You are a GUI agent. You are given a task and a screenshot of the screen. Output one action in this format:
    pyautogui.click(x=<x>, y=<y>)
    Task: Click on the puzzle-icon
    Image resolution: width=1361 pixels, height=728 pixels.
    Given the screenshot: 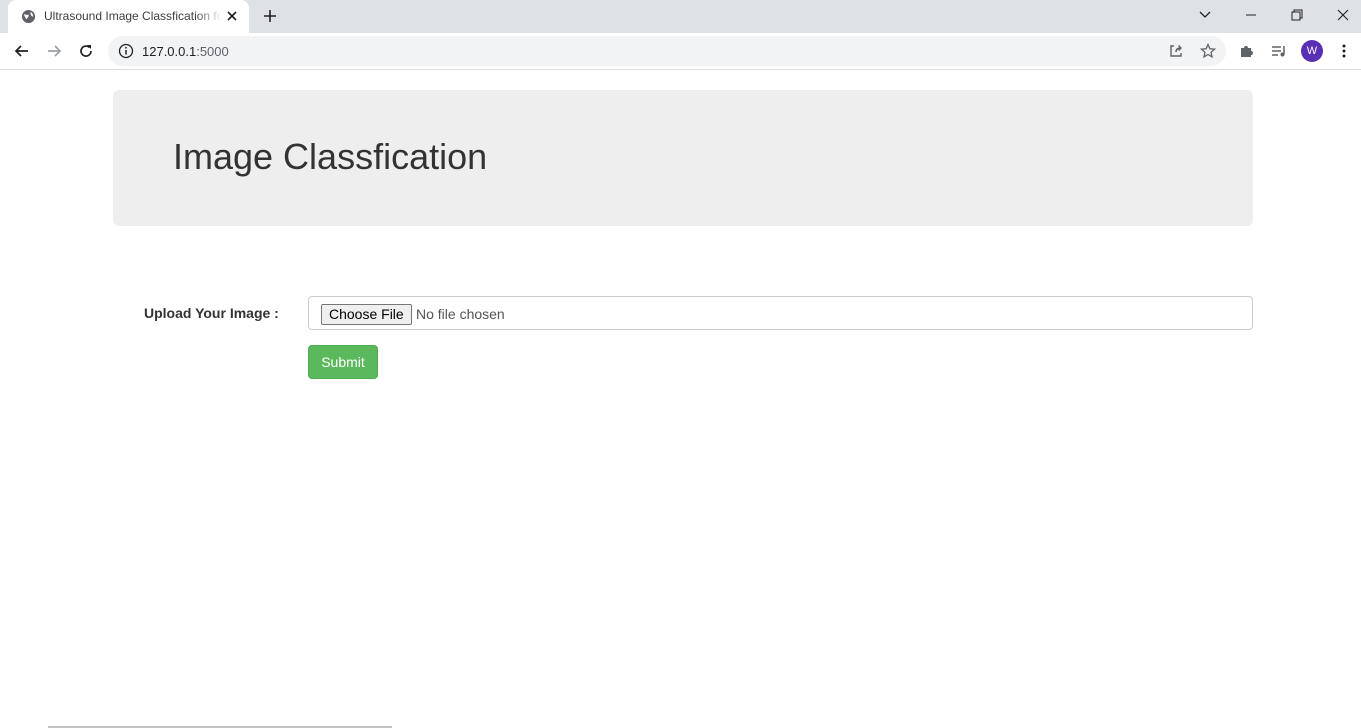 What is the action you would take?
    pyautogui.click(x=1247, y=51)
    